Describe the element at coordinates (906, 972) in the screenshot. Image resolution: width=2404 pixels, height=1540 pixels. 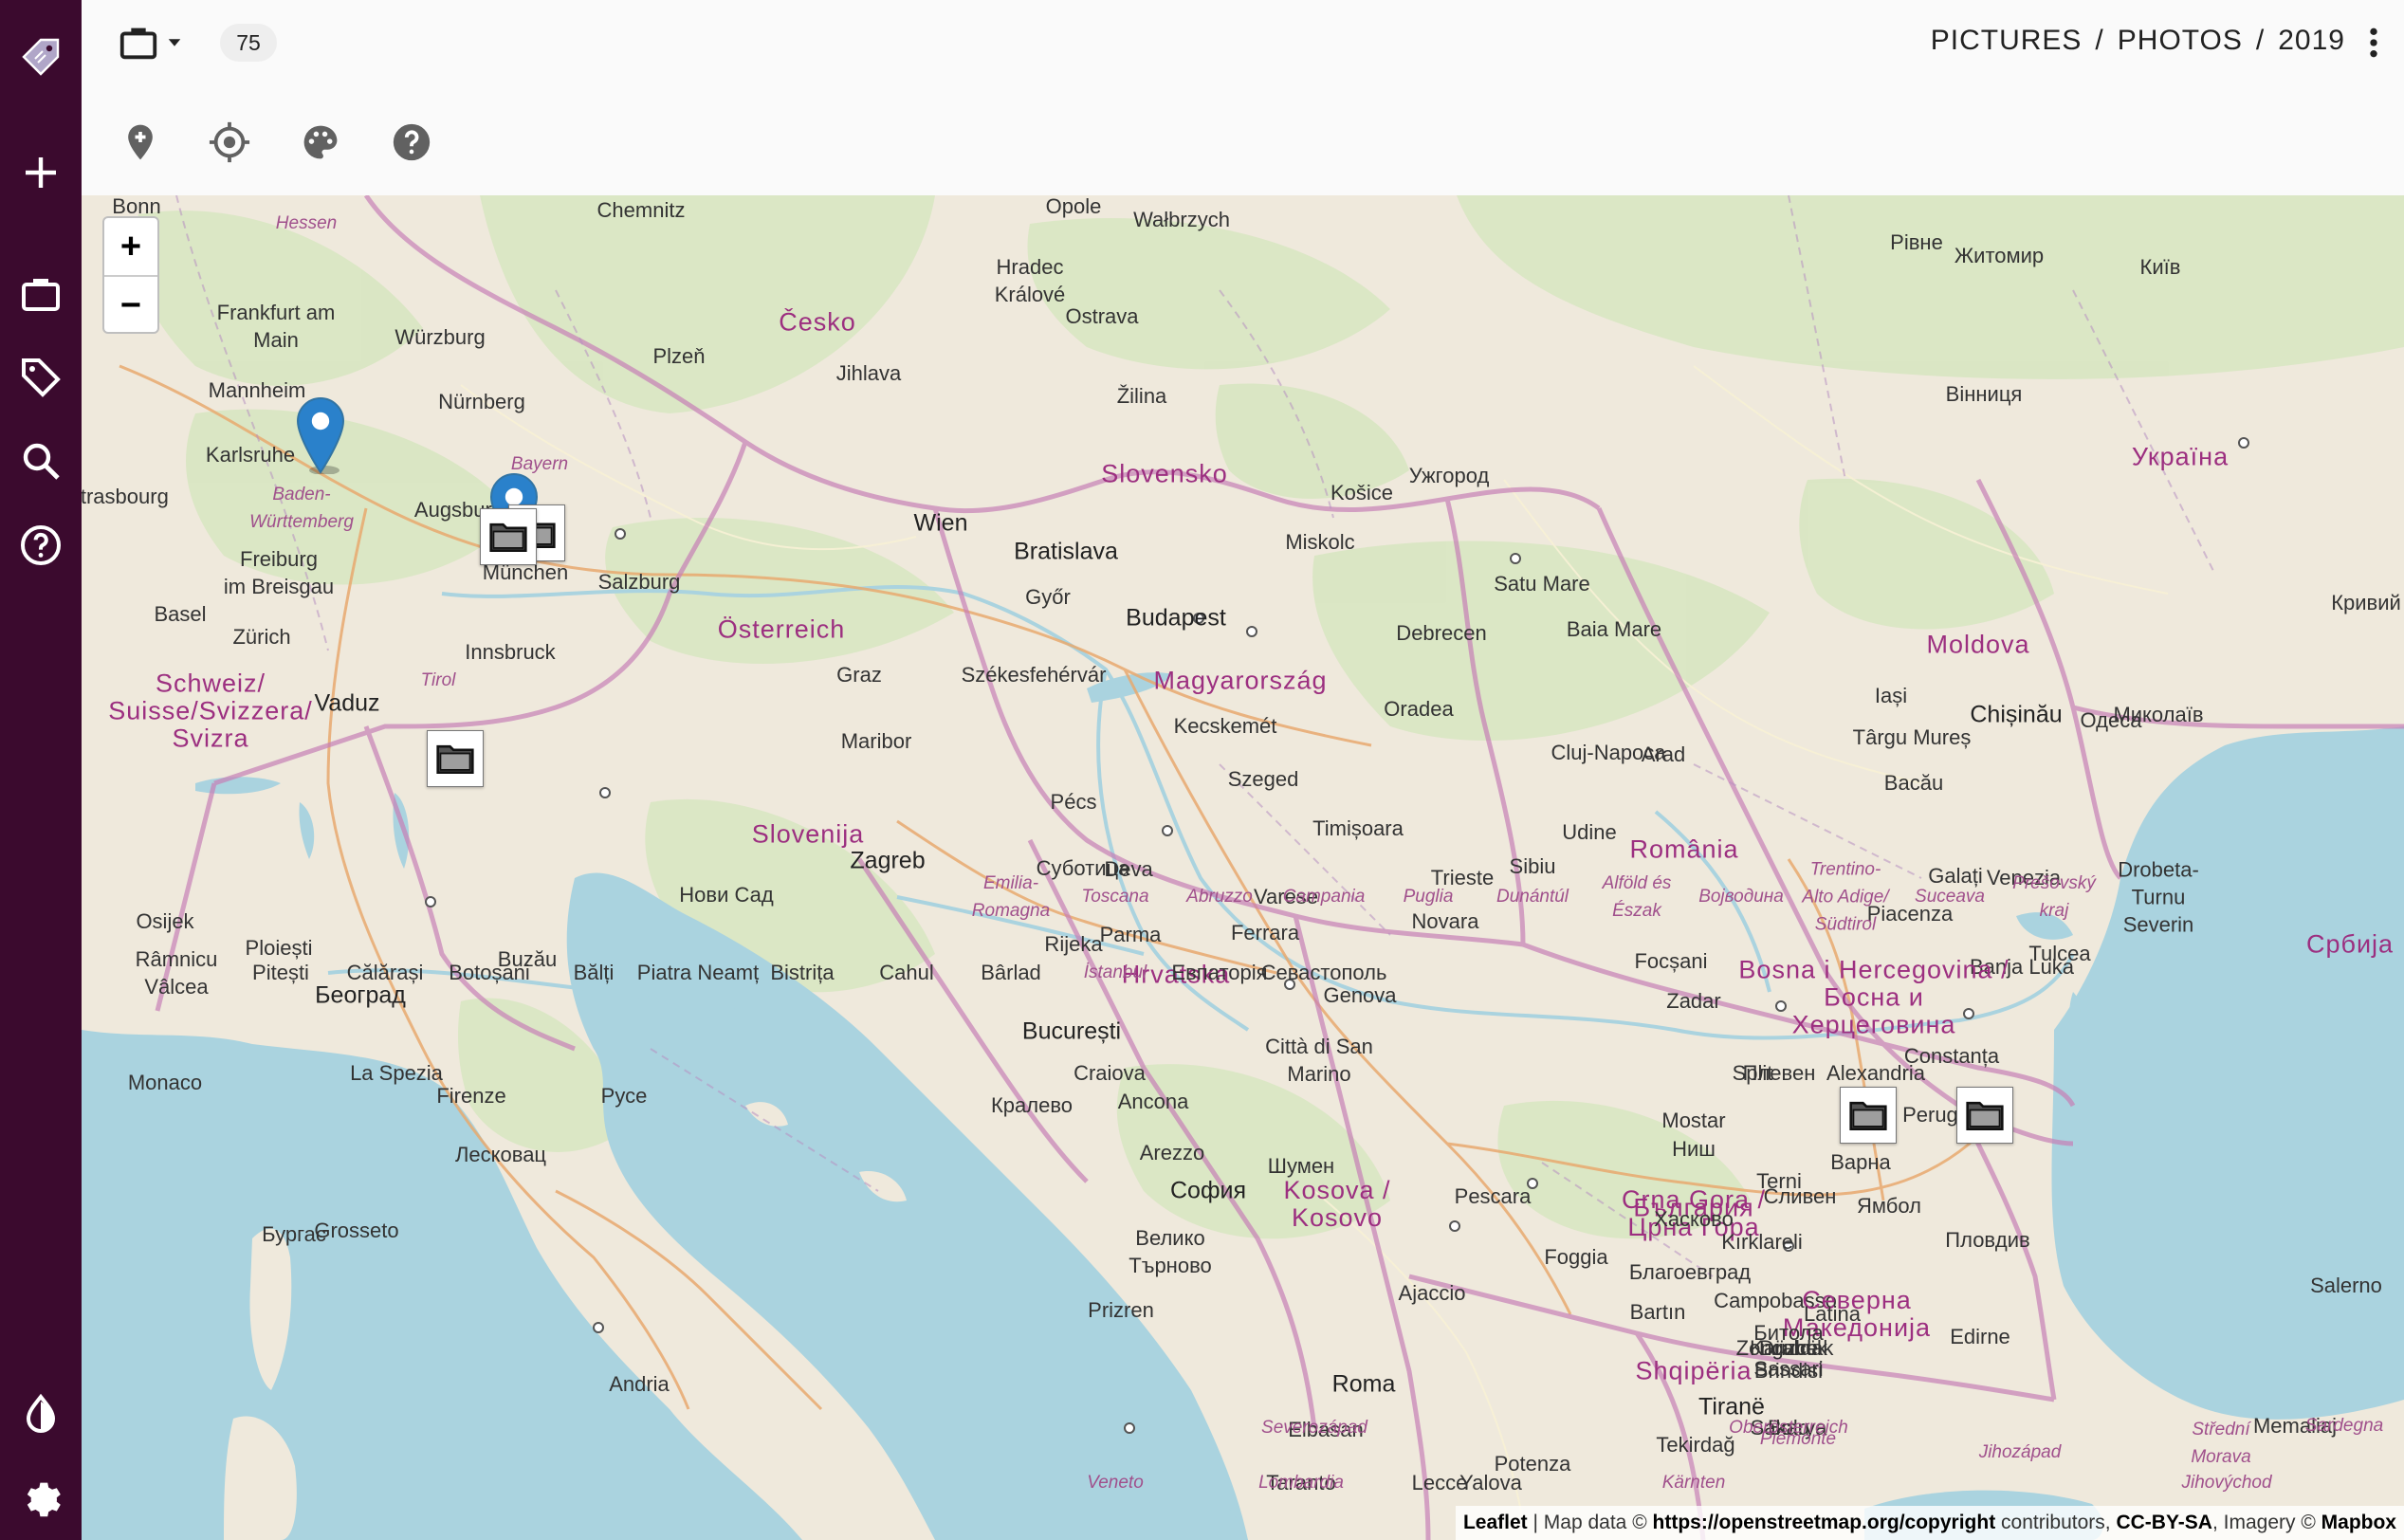
I see `map-place-label: Cahul` at that location.